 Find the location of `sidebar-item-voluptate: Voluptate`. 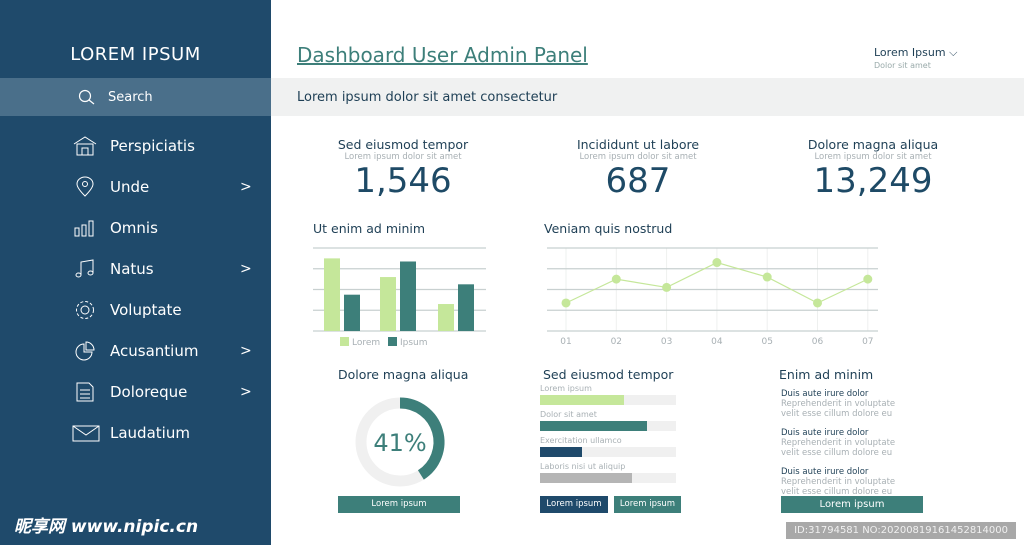

sidebar-item-voluptate: Voluptate is located at coordinates (135, 309).